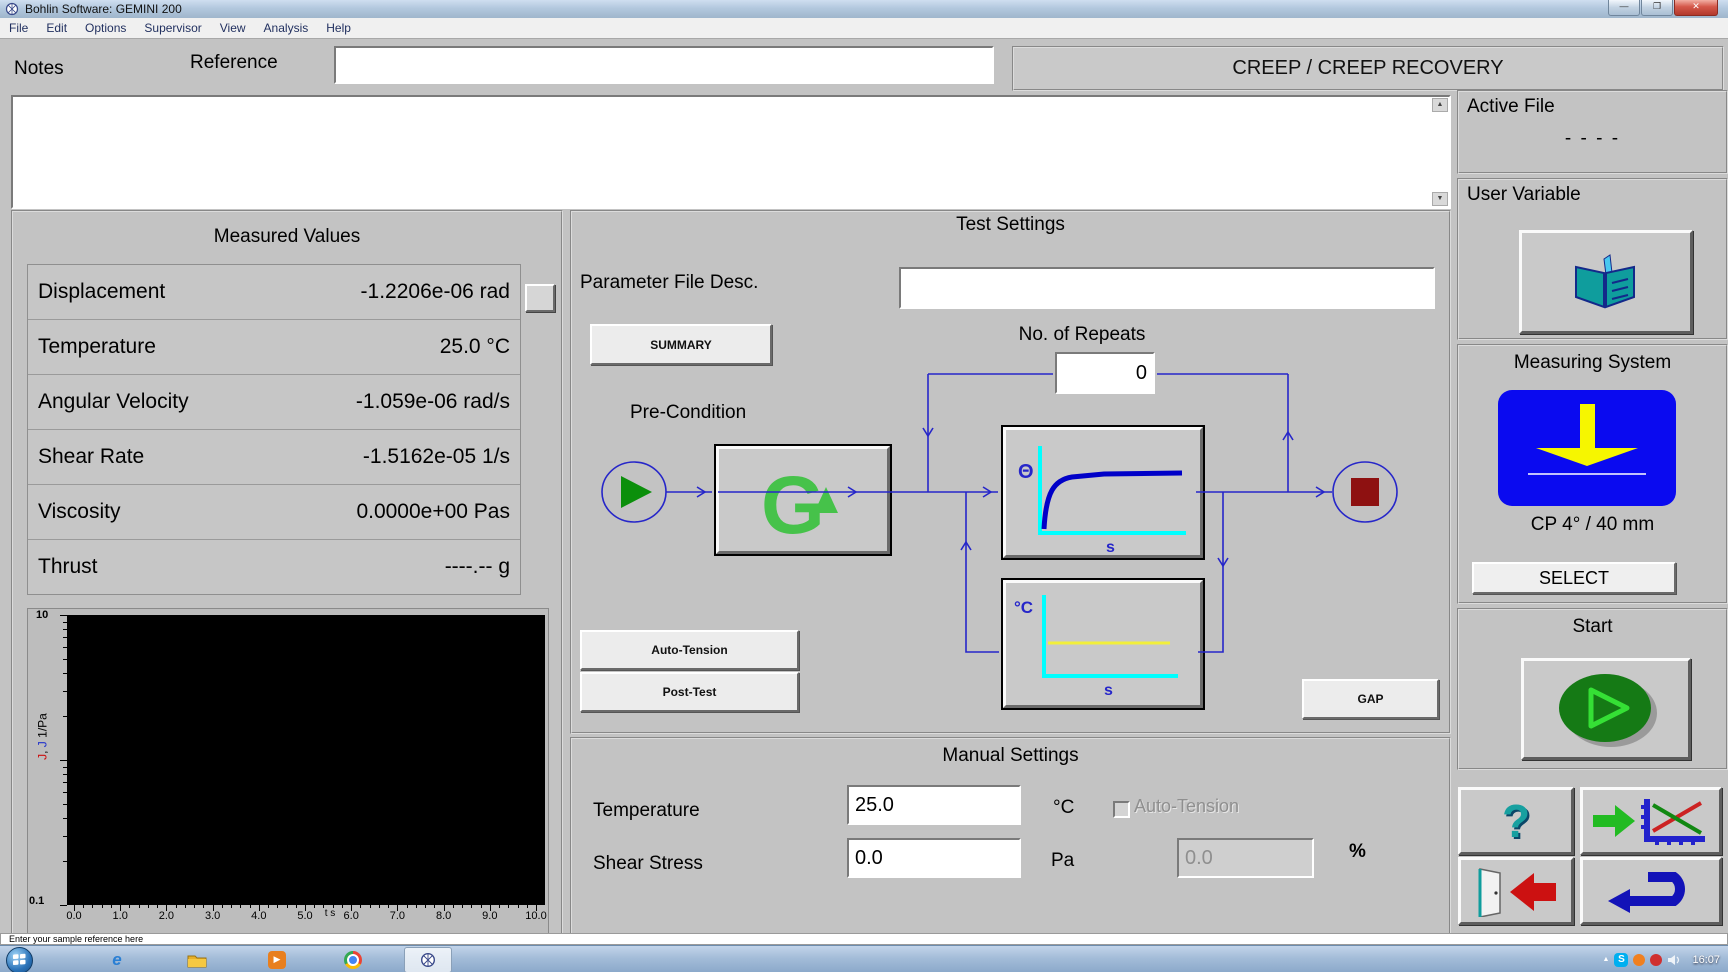 This screenshot has width=1728, height=972. I want to click on user-variable-panel: User Variable, so click(1592, 259).